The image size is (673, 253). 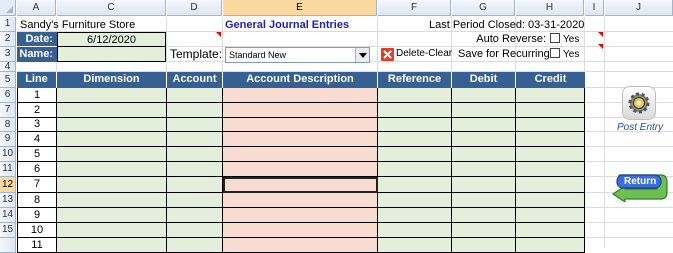 I want to click on row-header-4: 4, so click(x=8, y=67).